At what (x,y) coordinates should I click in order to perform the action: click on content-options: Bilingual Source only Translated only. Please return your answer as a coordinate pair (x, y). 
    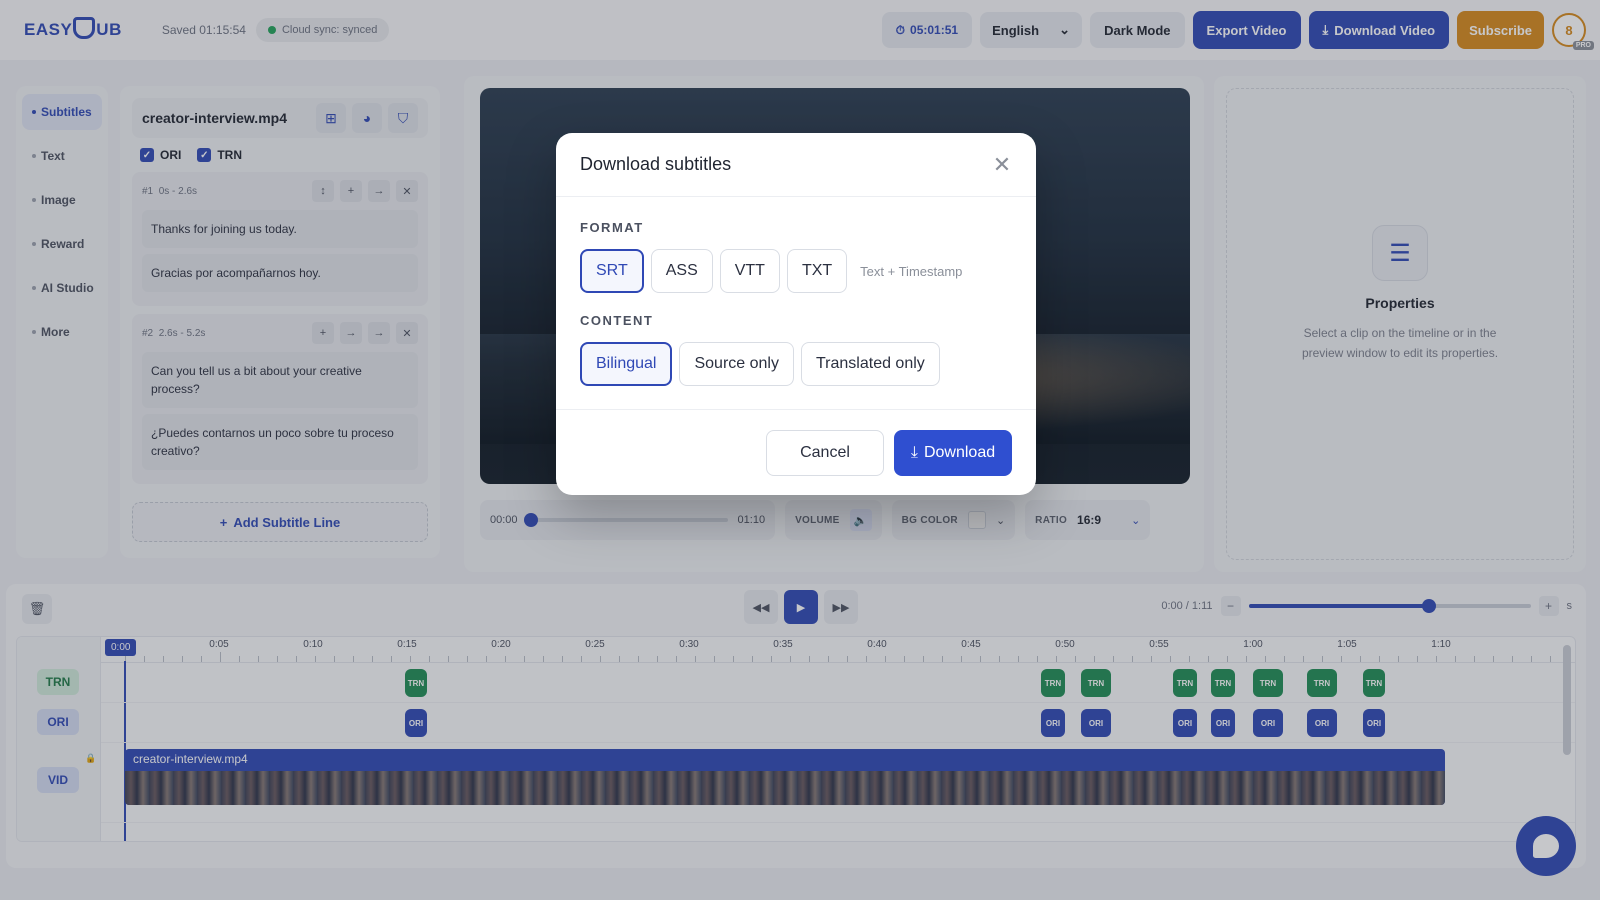
    Looking at the image, I should click on (760, 364).